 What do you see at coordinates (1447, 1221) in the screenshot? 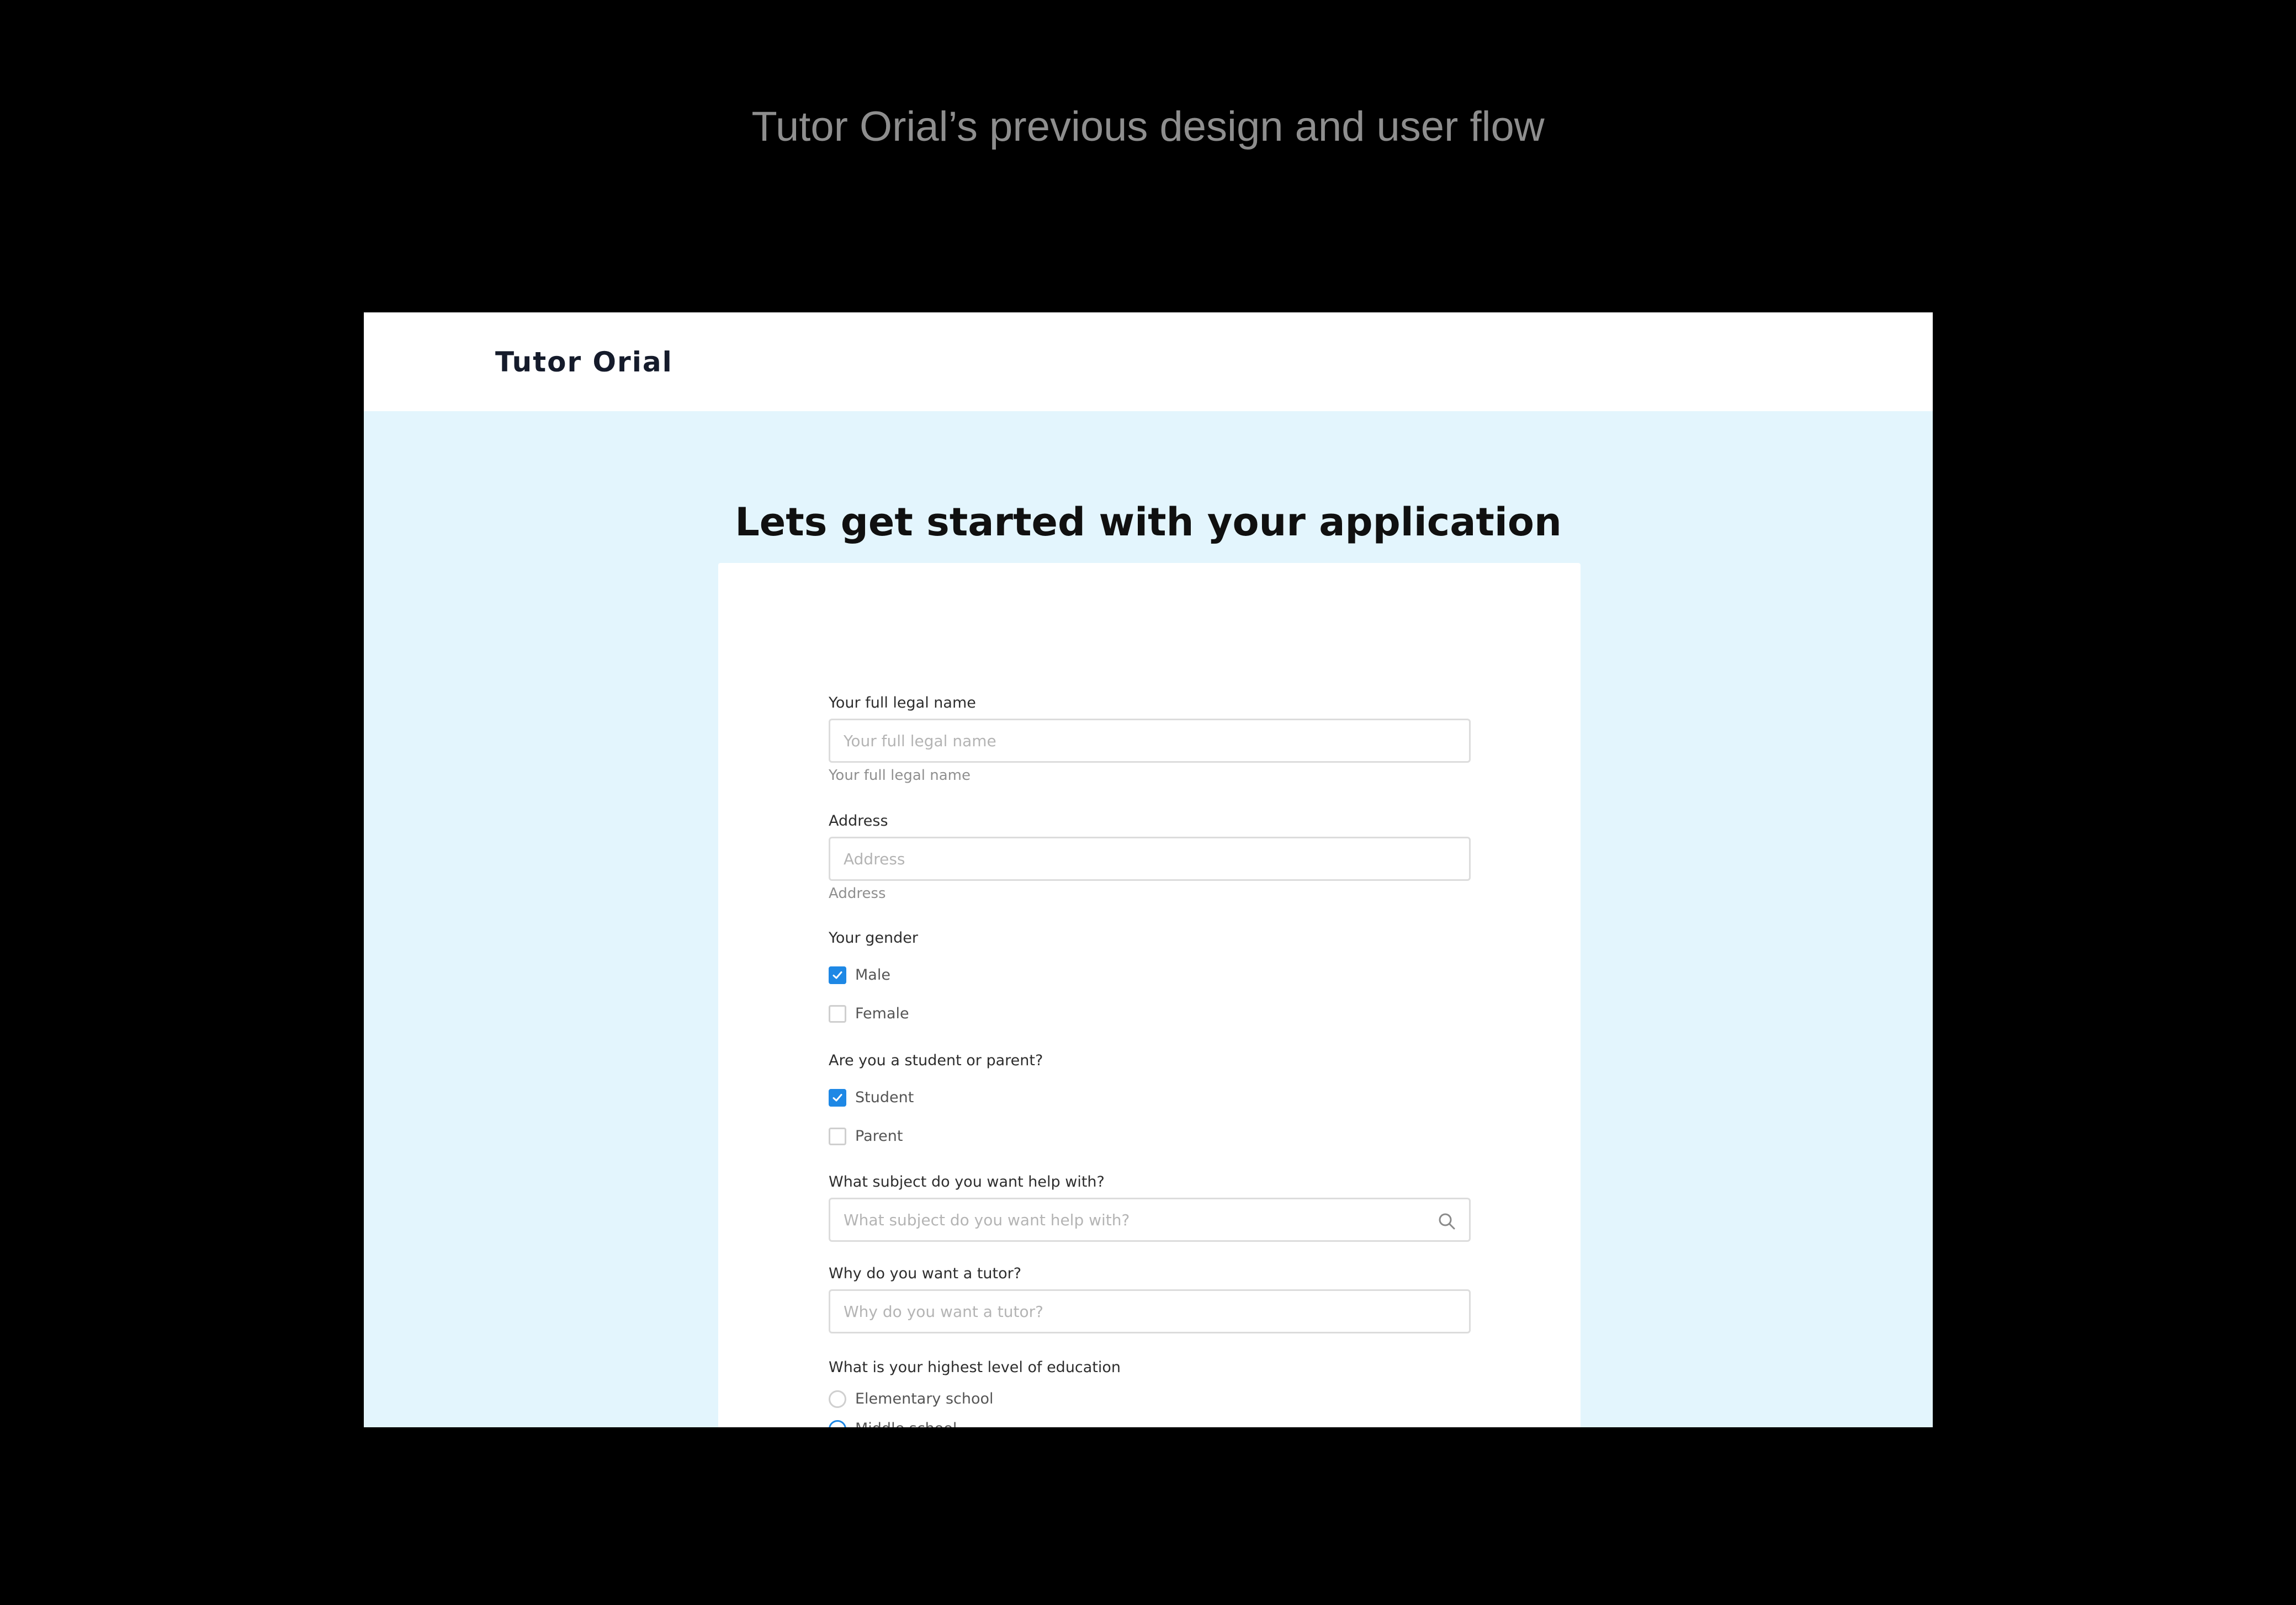
I see `search-icon` at bounding box center [1447, 1221].